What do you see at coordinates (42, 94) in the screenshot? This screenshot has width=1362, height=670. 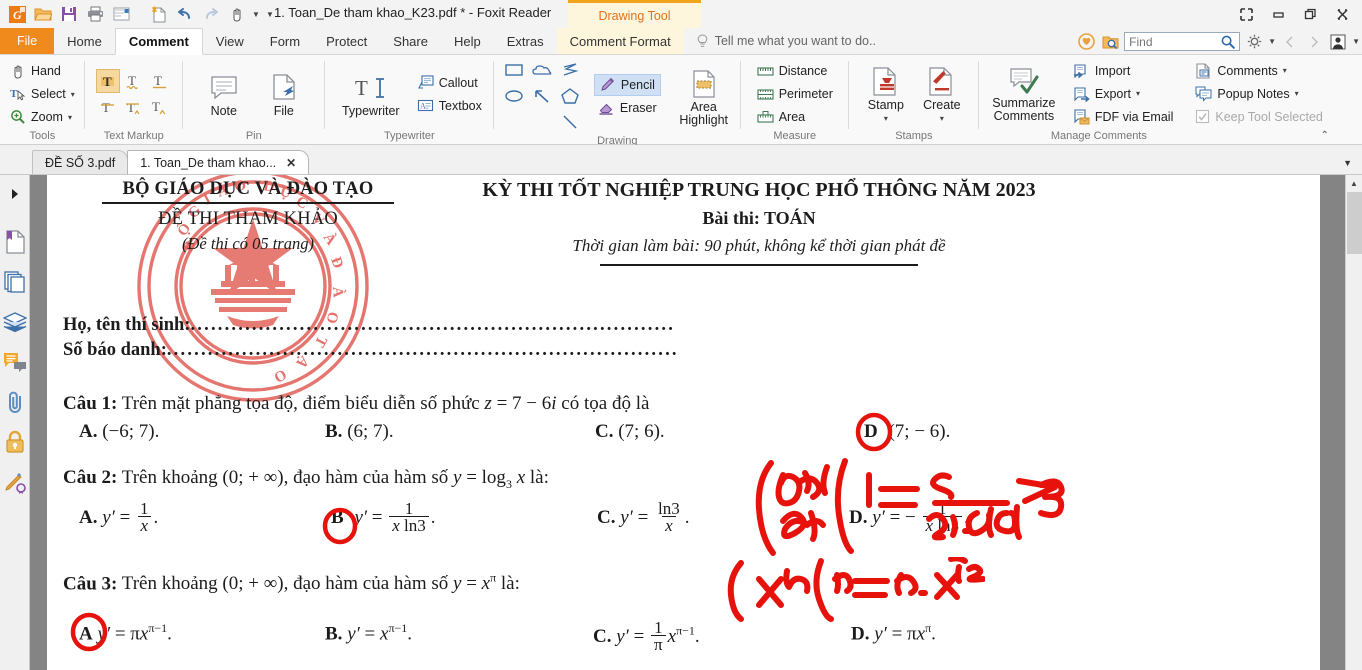 I see `select-button: T Select ▾` at bounding box center [42, 94].